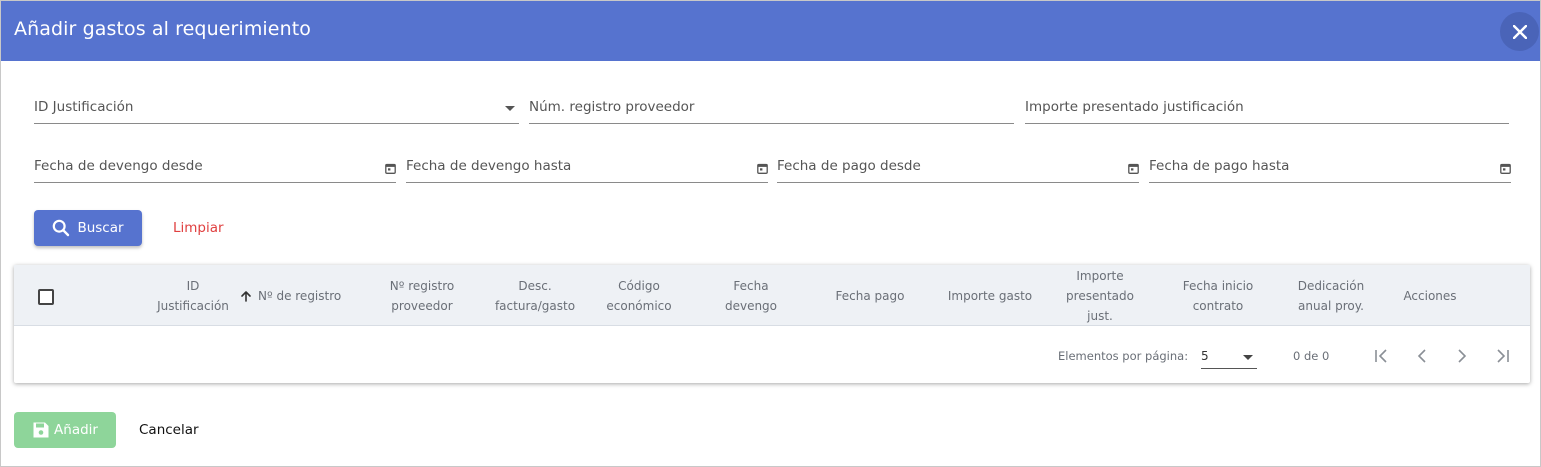 This screenshot has width=1541, height=467. Describe the element at coordinates (489, 166) in the screenshot. I see `fecha-devengo-hasta-label: Fecha de devengo hasta` at that location.